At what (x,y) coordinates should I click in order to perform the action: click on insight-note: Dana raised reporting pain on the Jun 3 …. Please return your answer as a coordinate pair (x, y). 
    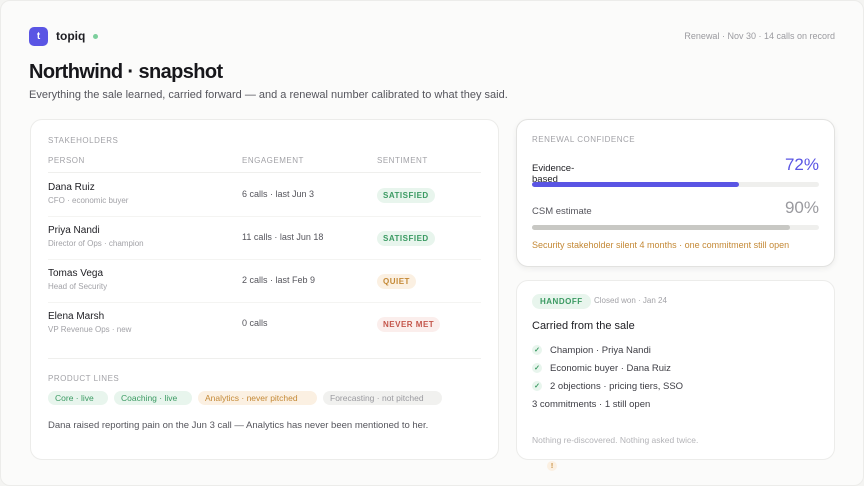
    Looking at the image, I should click on (238, 425).